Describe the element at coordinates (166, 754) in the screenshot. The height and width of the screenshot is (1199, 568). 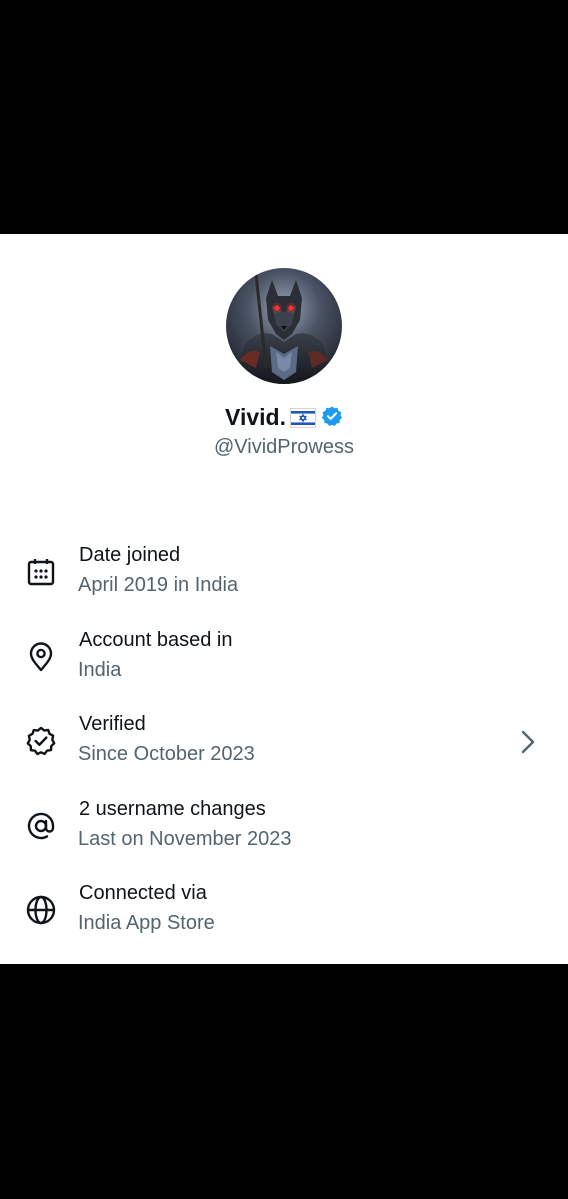
I see `item-subtitle: Since October 2023` at that location.